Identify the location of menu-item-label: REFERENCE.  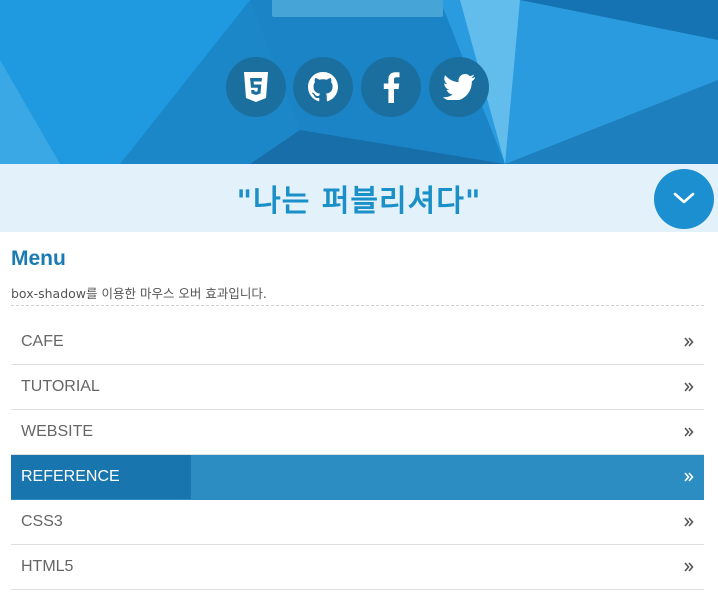
(70, 476).